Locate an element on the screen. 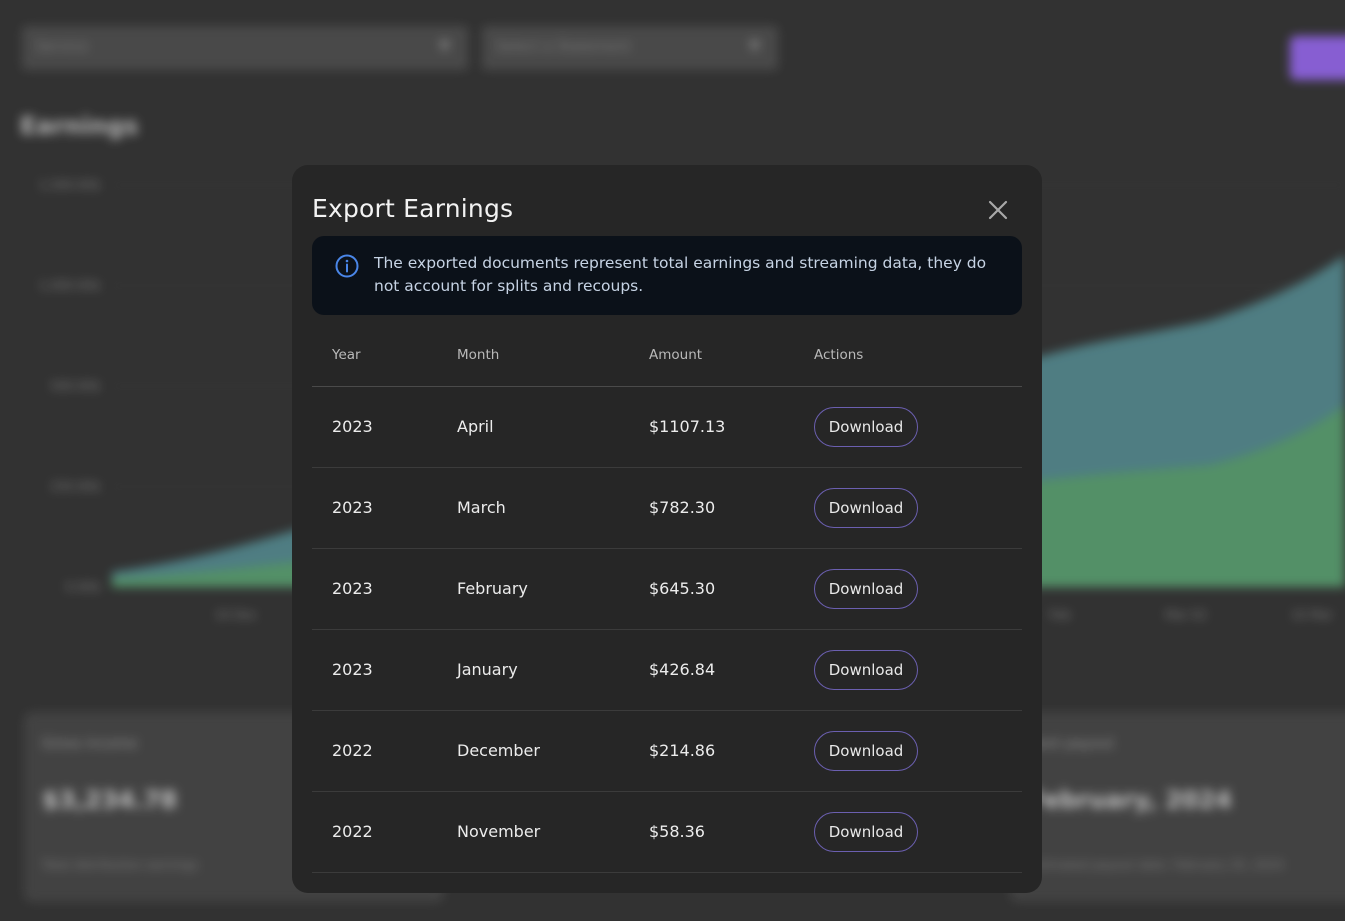  table-header: Year Month Amount Actions is located at coordinates (667, 361).